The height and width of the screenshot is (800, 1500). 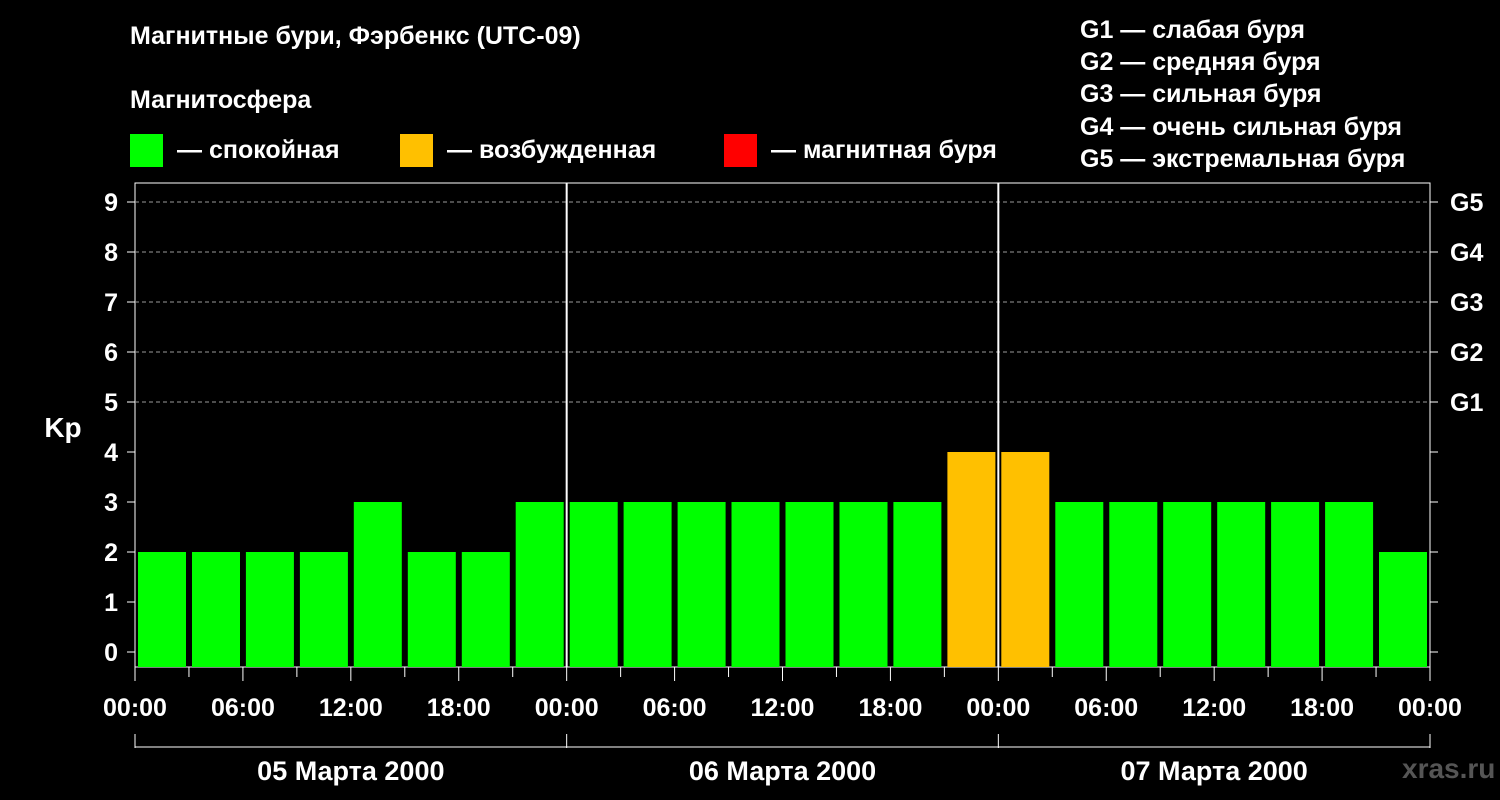 What do you see at coordinates (111, 353) in the screenshot?
I see `y-tick-label: 6` at bounding box center [111, 353].